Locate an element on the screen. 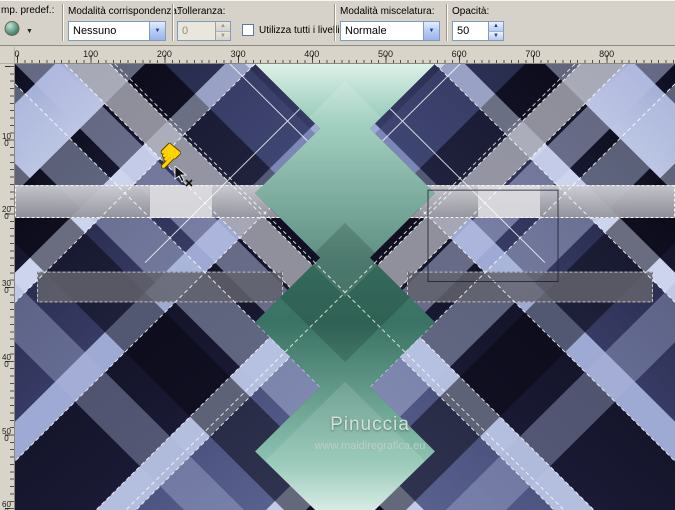 The image size is (675, 510). v-ruler-label: 400 is located at coordinates (6, 360).